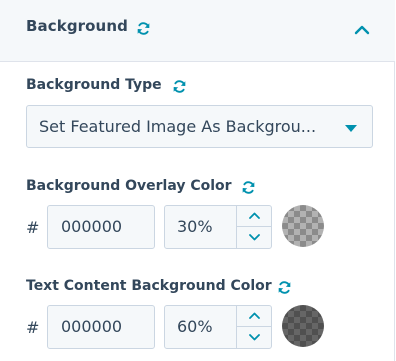  What do you see at coordinates (129, 186) in the screenshot?
I see `overlay-color-label: Background Overlay Color` at bounding box center [129, 186].